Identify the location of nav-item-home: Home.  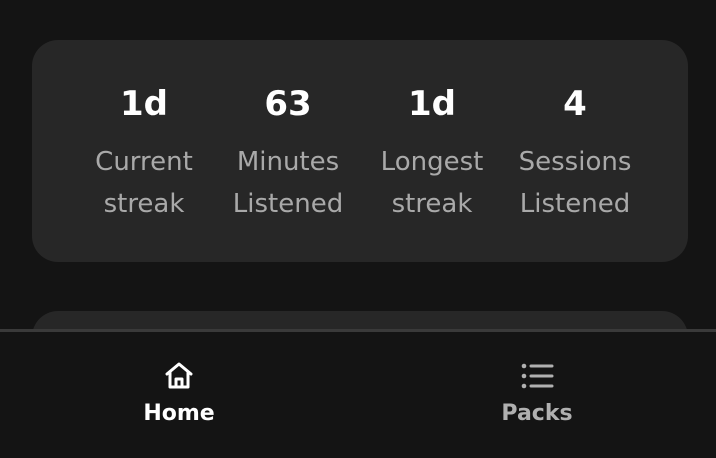
(179, 395).